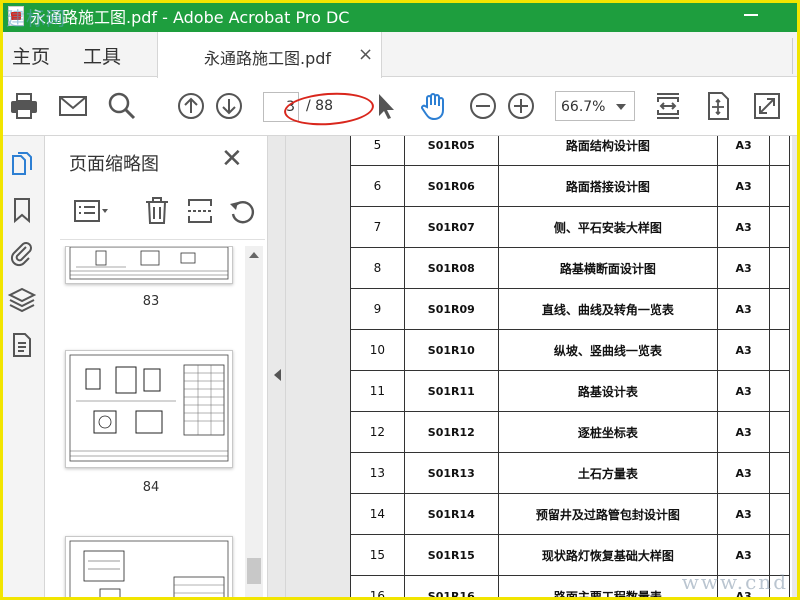 The width and height of the screenshot is (800, 600). What do you see at coordinates (451, 268) in the screenshot?
I see `drawing-code: S01R08` at bounding box center [451, 268].